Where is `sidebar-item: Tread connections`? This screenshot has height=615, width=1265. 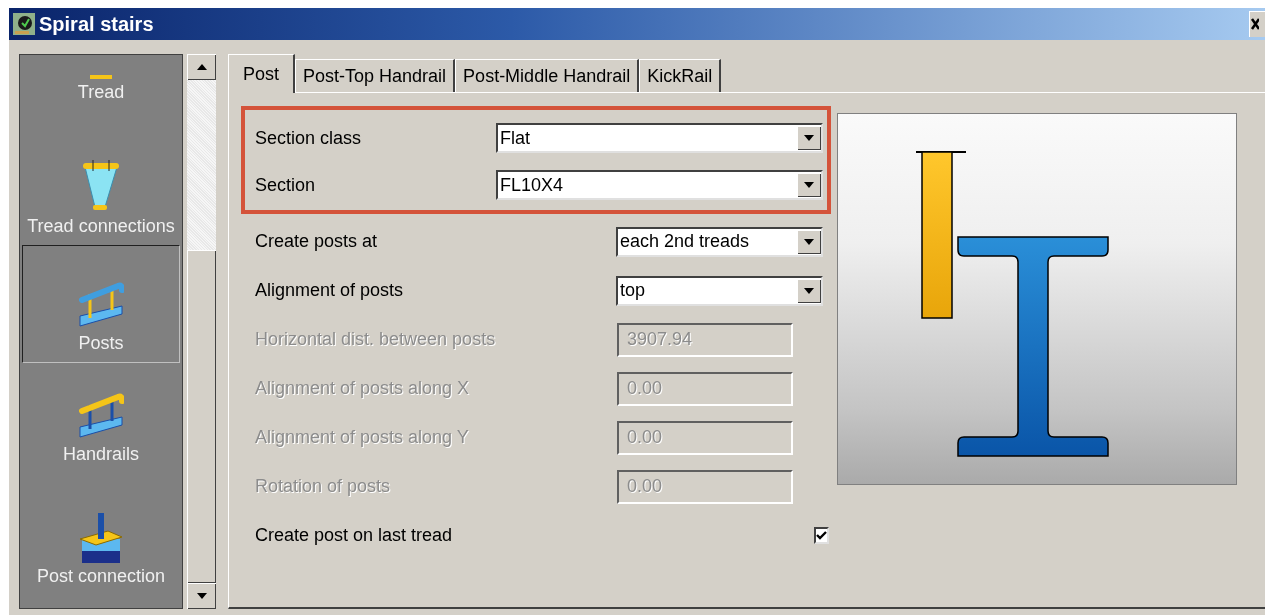
sidebar-item: Tread connections is located at coordinates (101, 178).